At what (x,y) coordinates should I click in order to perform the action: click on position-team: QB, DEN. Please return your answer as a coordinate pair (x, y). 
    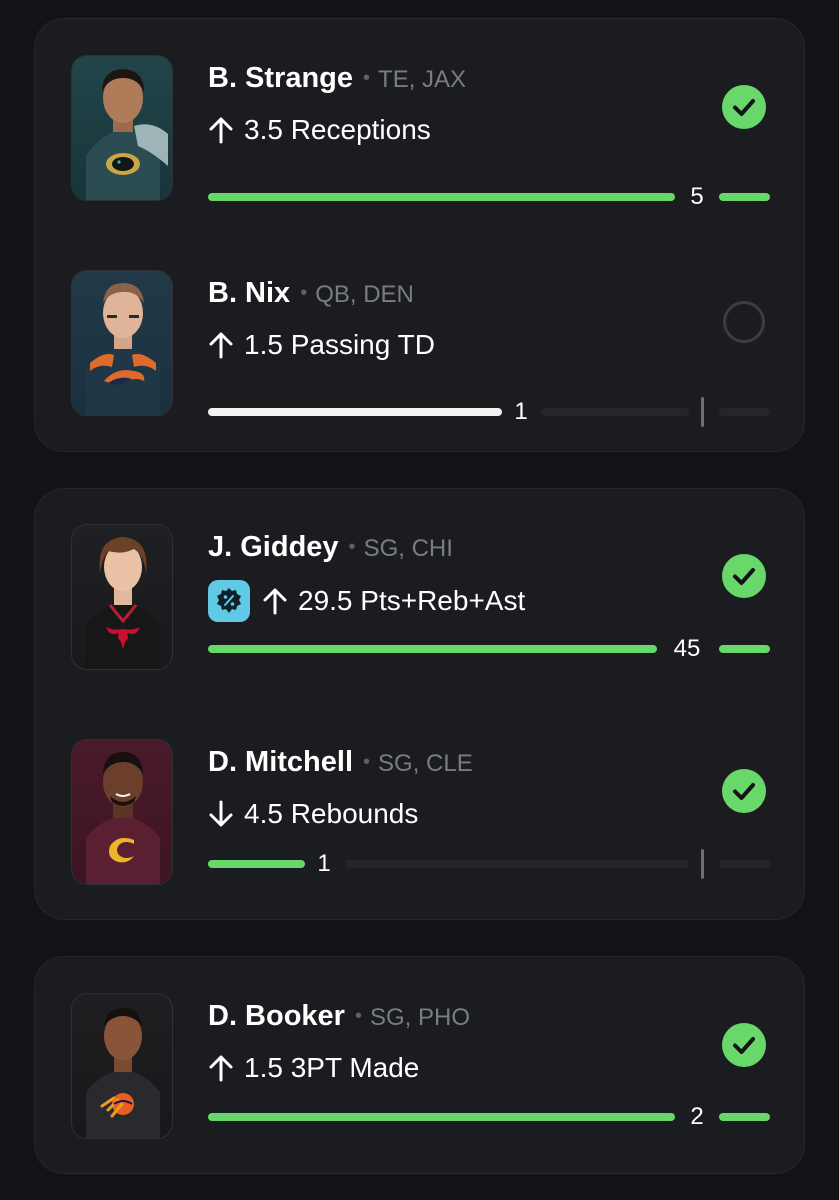
    Looking at the image, I should click on (364, 294).